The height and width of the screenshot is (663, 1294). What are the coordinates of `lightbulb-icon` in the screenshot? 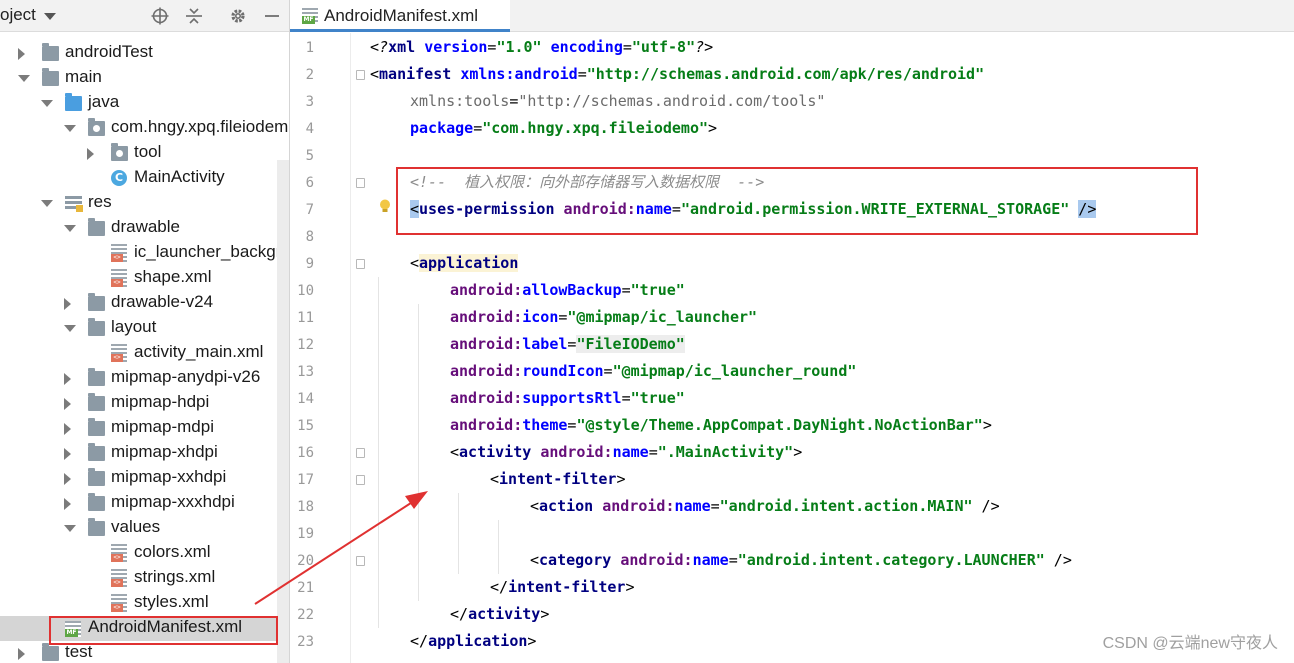 It's located at (385, 206).